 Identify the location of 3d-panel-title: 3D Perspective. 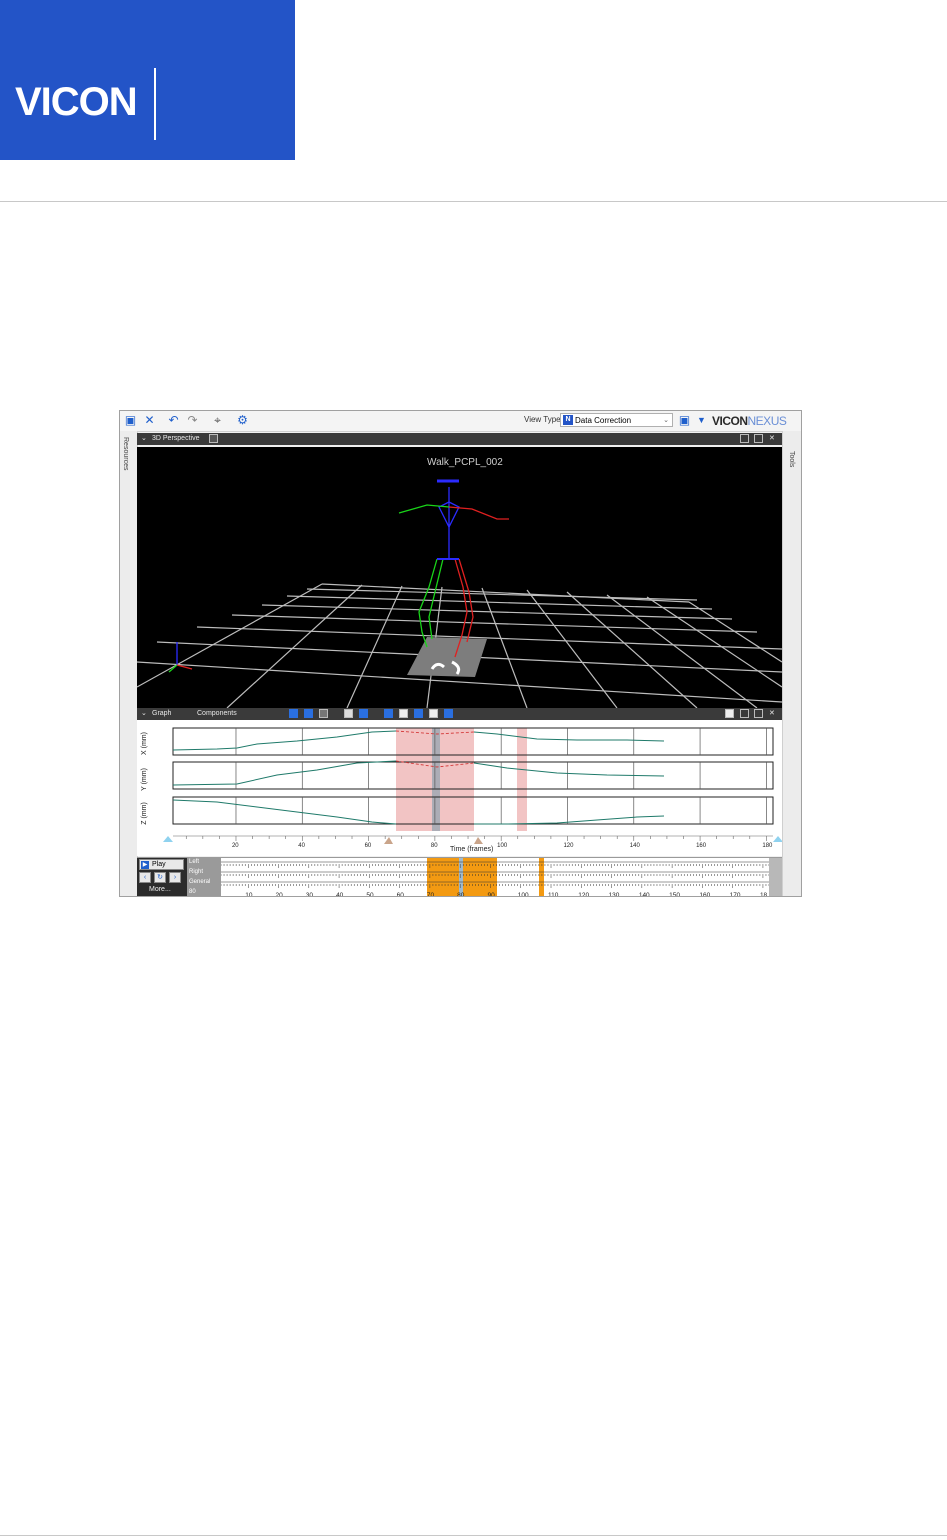
(175, 439).